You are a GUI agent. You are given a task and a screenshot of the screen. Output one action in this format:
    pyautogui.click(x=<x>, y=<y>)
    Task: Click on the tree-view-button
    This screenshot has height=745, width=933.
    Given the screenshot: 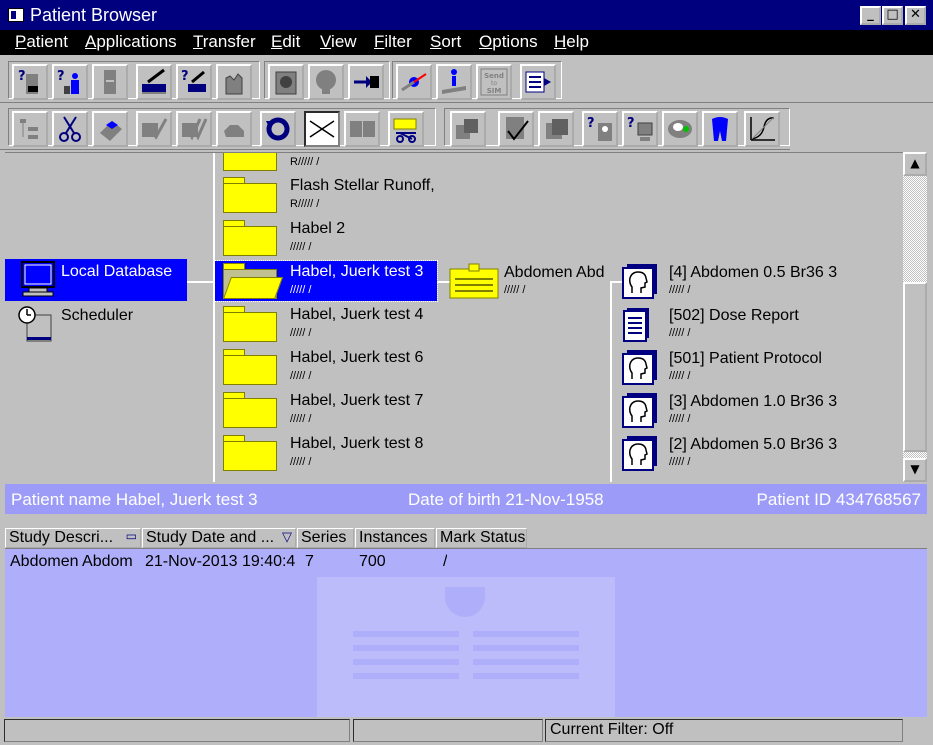 What is the action you would take?
    pyautogui.click(x=30, y=129)
    